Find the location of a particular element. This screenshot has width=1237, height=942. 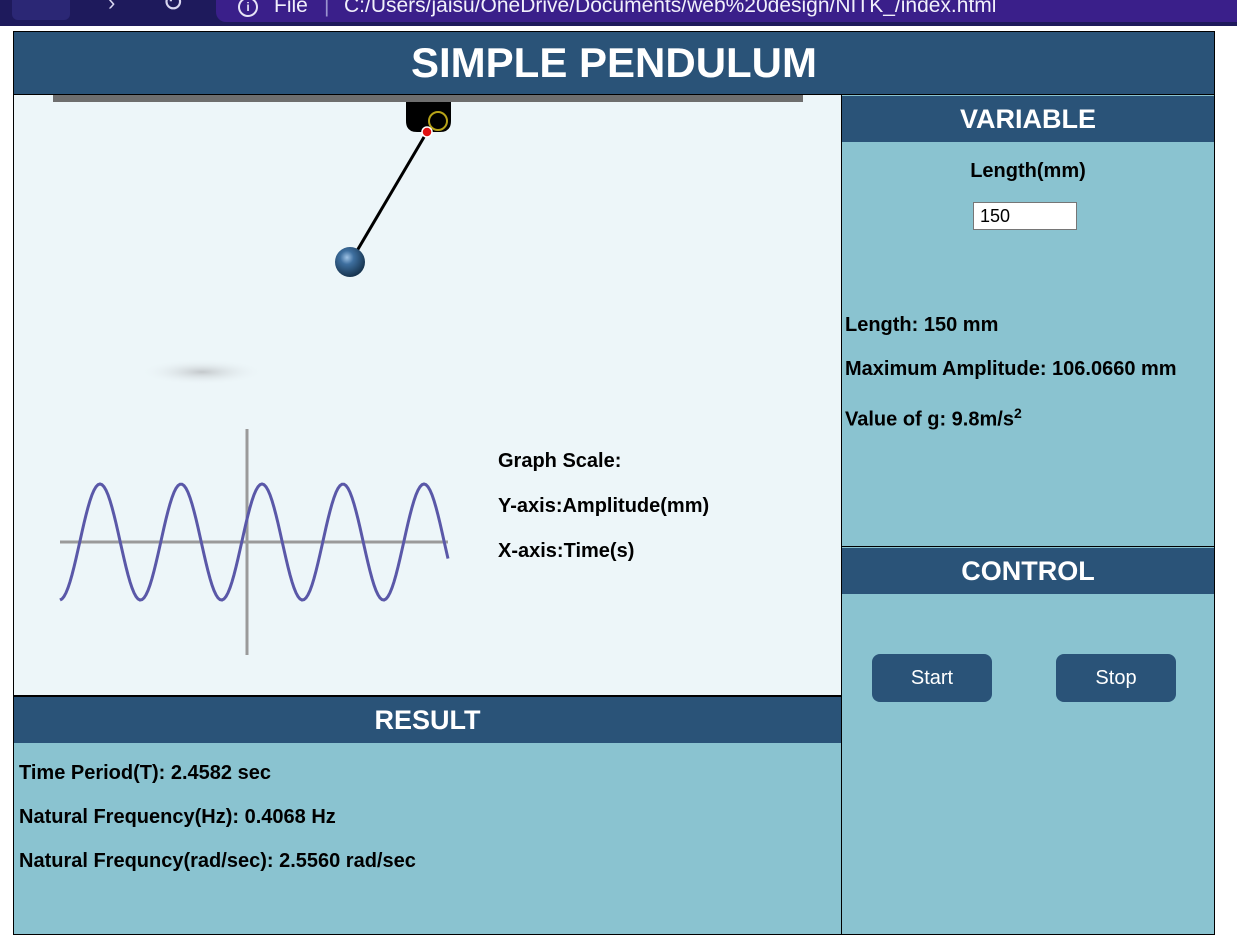

bob-shadow is located at coordinates (202, 372).